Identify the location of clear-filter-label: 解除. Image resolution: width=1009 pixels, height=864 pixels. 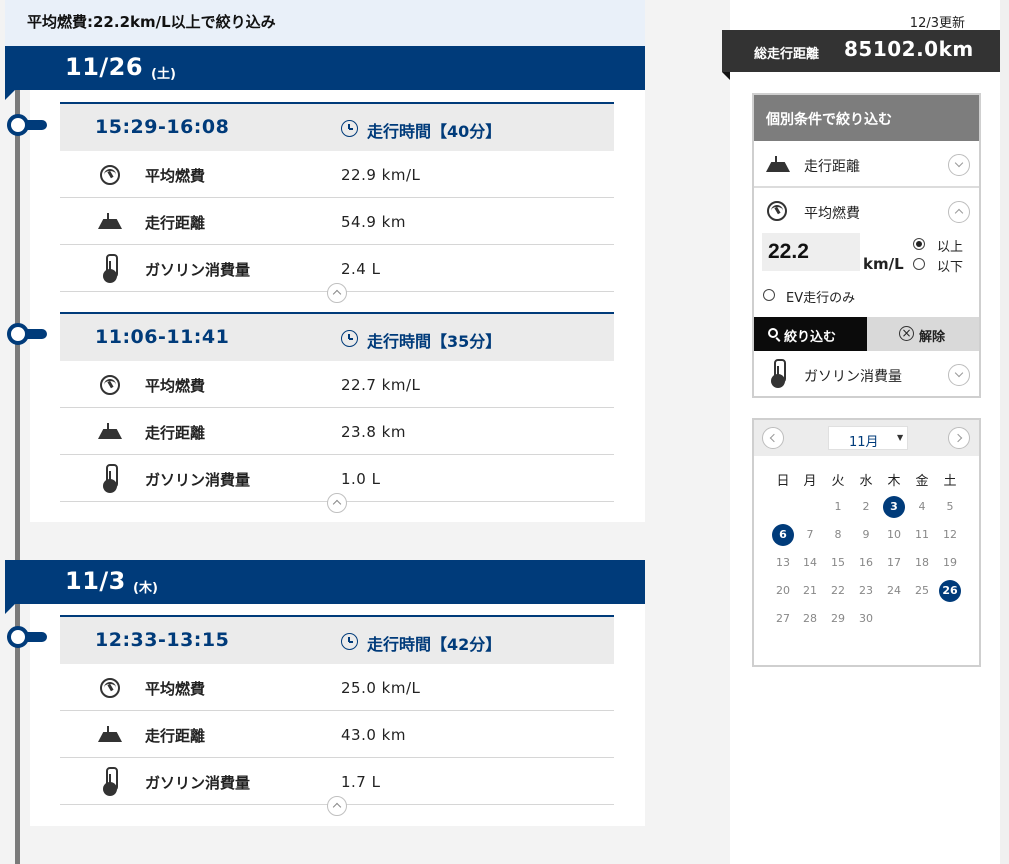
(932, 337).